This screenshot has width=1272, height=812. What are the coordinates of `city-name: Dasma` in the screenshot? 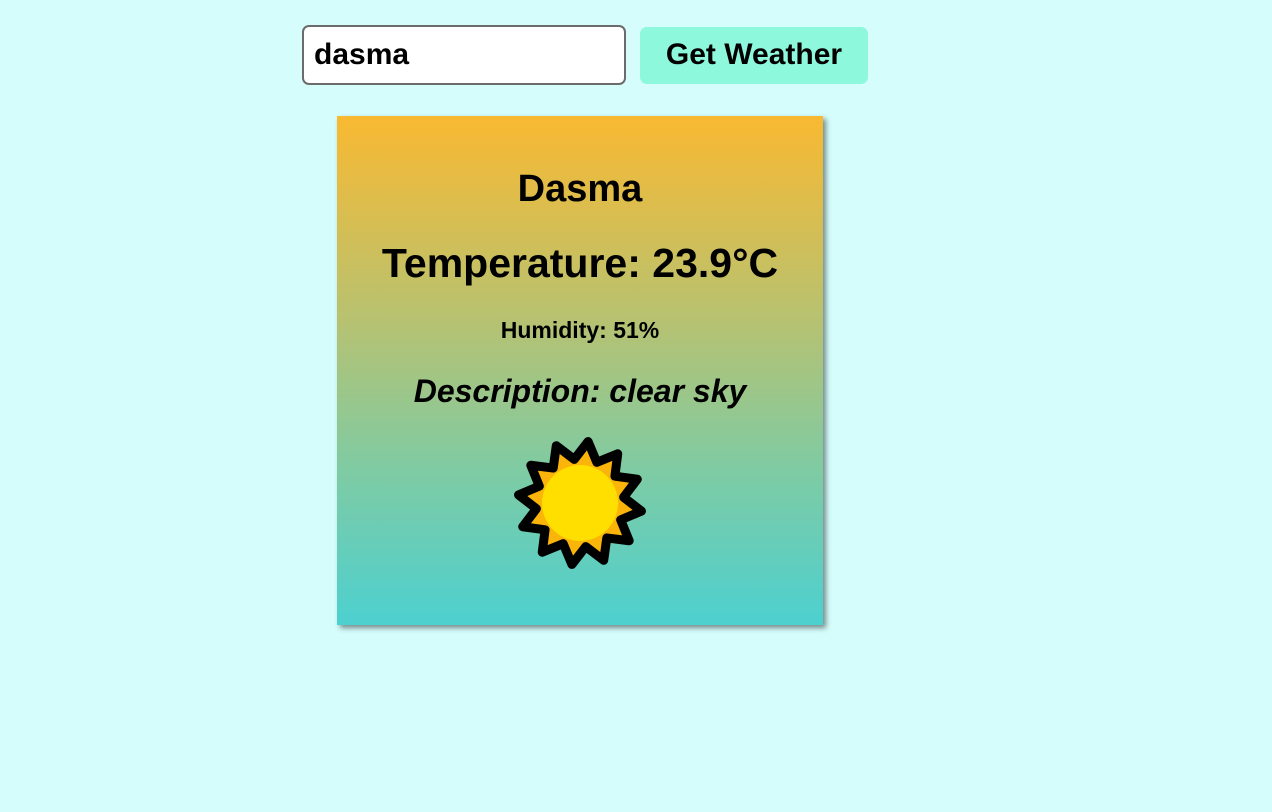 It's located at (580, 189).